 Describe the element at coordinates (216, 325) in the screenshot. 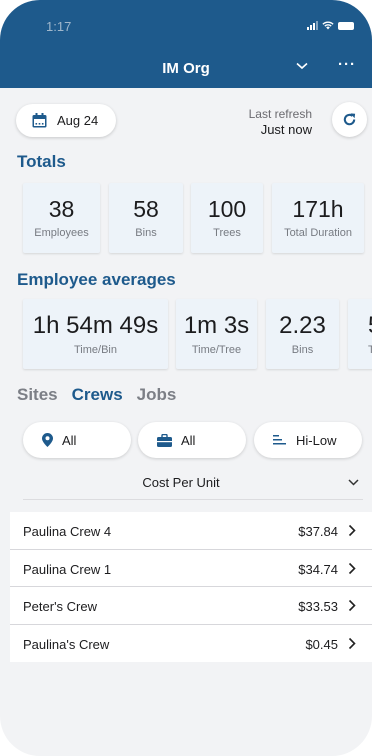

I see `averages-value: 1m 3s` at that location.